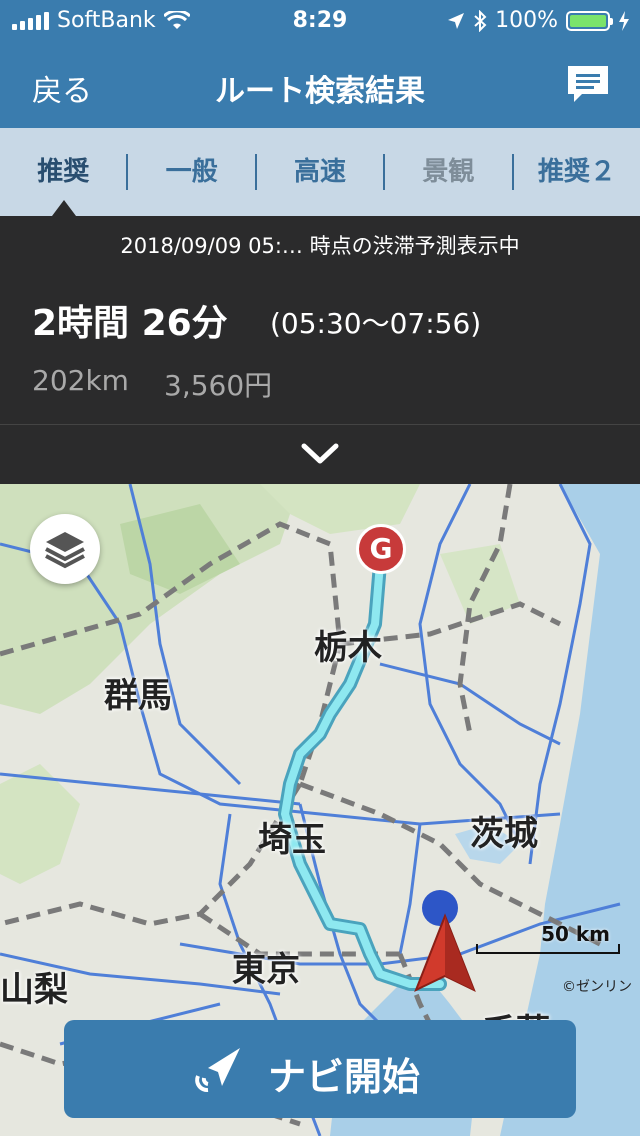  What do you see at coordinates (575, 934) in the screenshot?
I see `scale-text: 50 km` at bounding box center [575, 934].